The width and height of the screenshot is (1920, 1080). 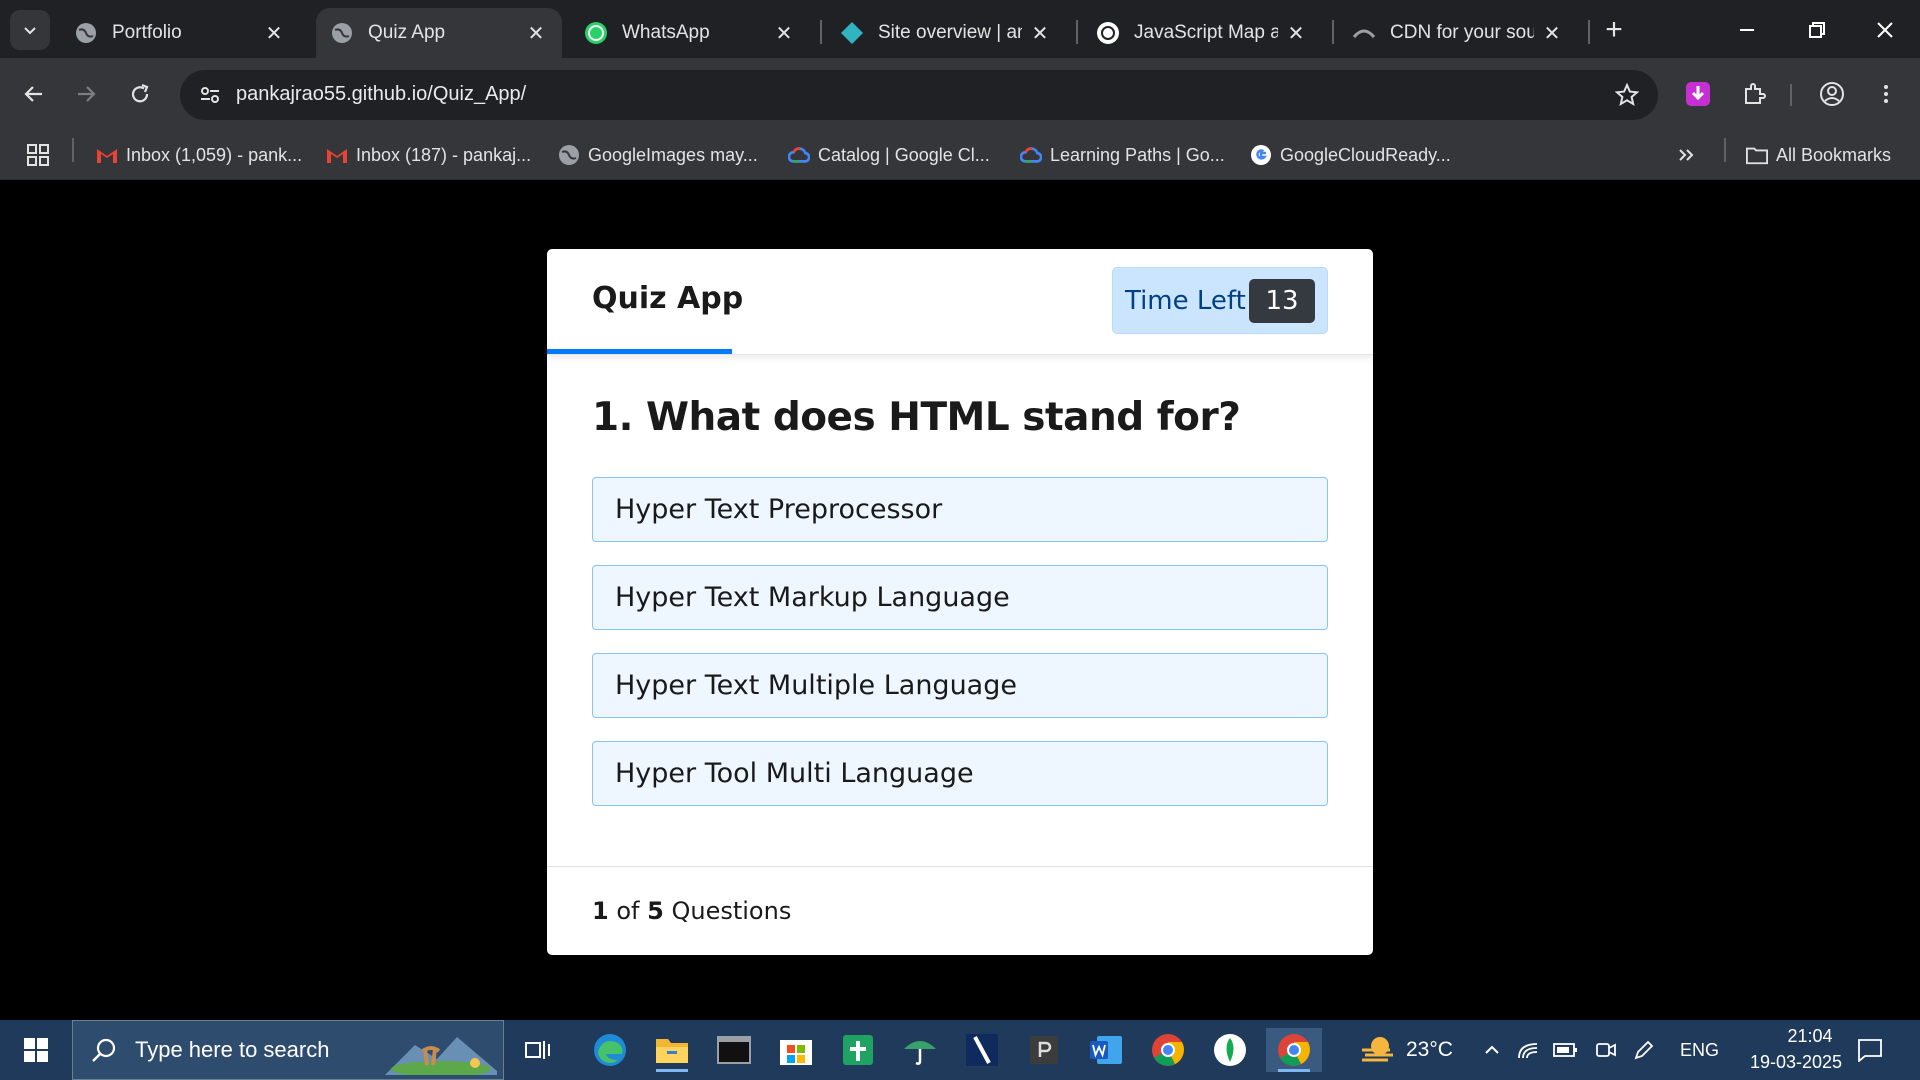 I want to click on taskbar-mongodb, so click(x=1230, y=1050).